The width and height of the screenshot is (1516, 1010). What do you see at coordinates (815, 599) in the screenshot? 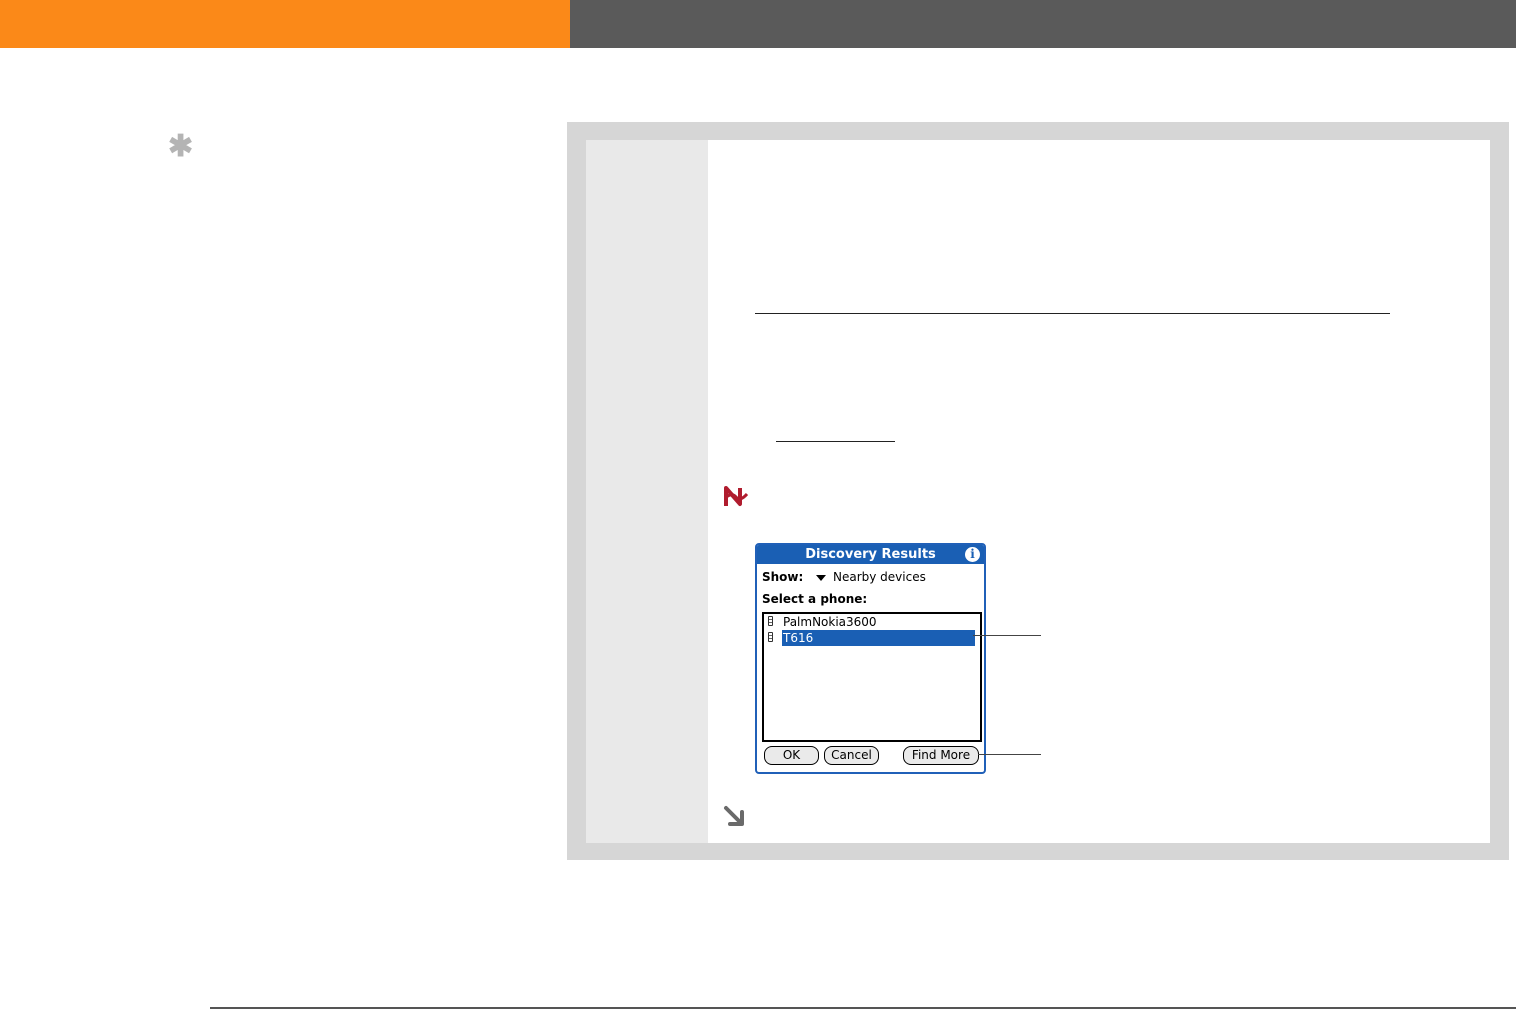
I see `select-phone-label: Select a phone:` at bounding box center [815, 599].